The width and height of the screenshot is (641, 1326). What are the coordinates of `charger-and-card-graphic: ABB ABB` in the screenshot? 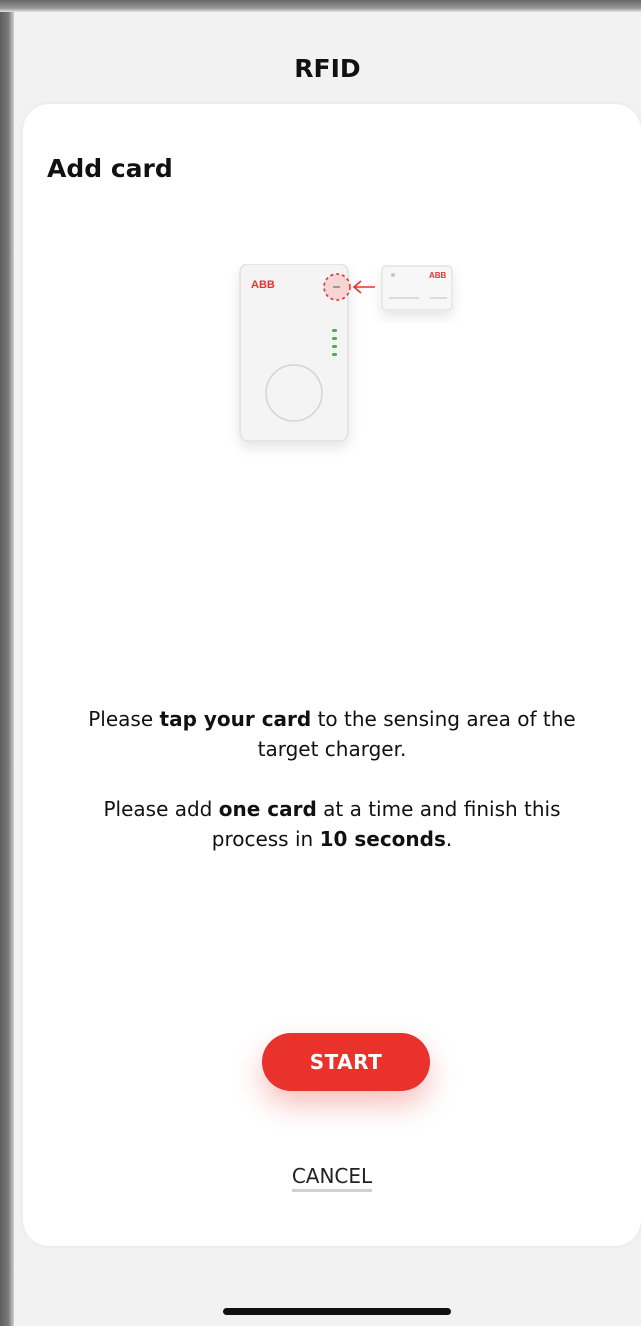 It's located at (346, 352).